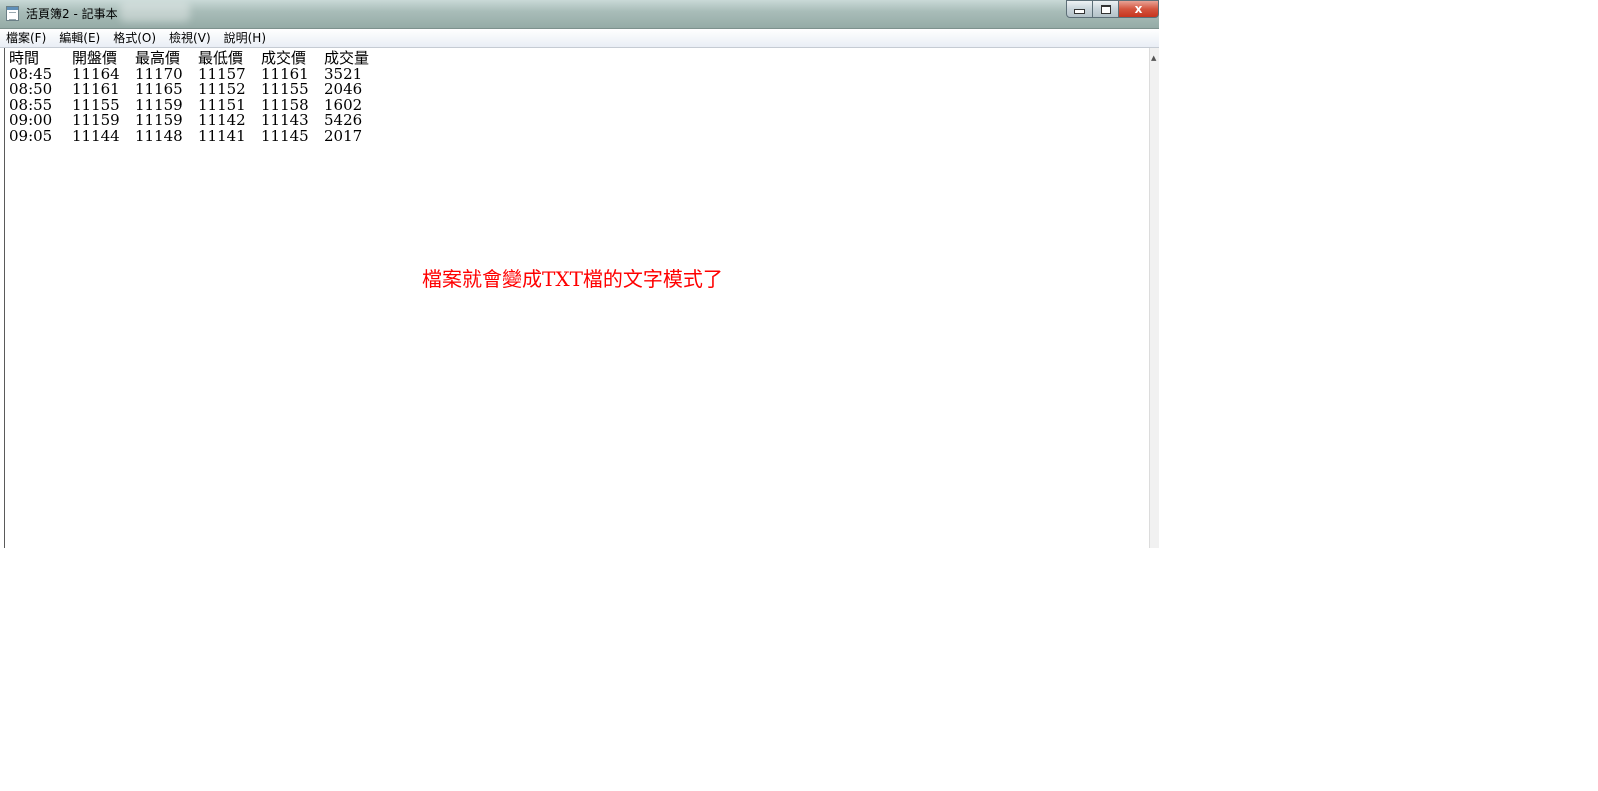 This screenshot has width=1598, height=791. What do you see at coordinates (135, 38) in the screenshot?
I see `menu-format: 格式(O)` at bounding box center [135, 38].